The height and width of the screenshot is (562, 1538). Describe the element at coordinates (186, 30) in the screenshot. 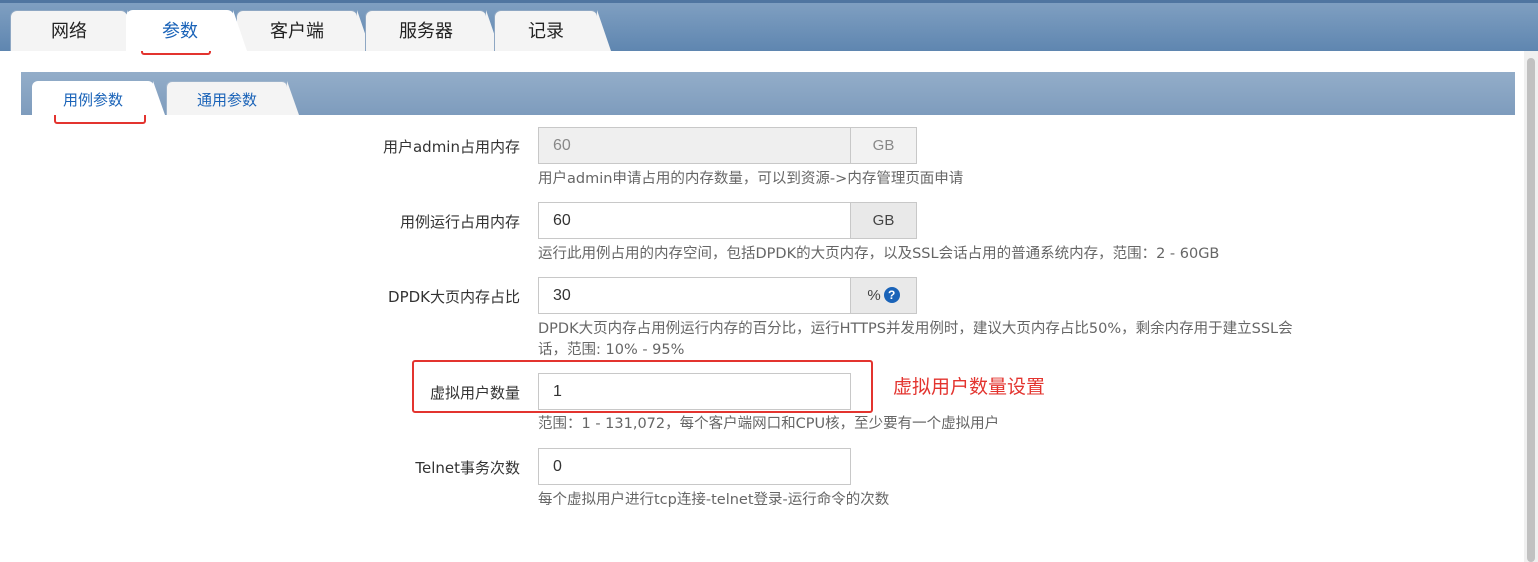

I see `tab-parameters: 参数` at that location.